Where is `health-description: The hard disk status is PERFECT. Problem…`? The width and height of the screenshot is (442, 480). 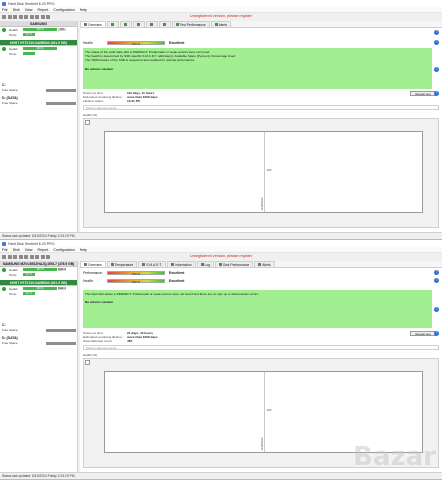 health-description: The hard disk status is PERFECT. Problem… is located at coordinates (257, 309).